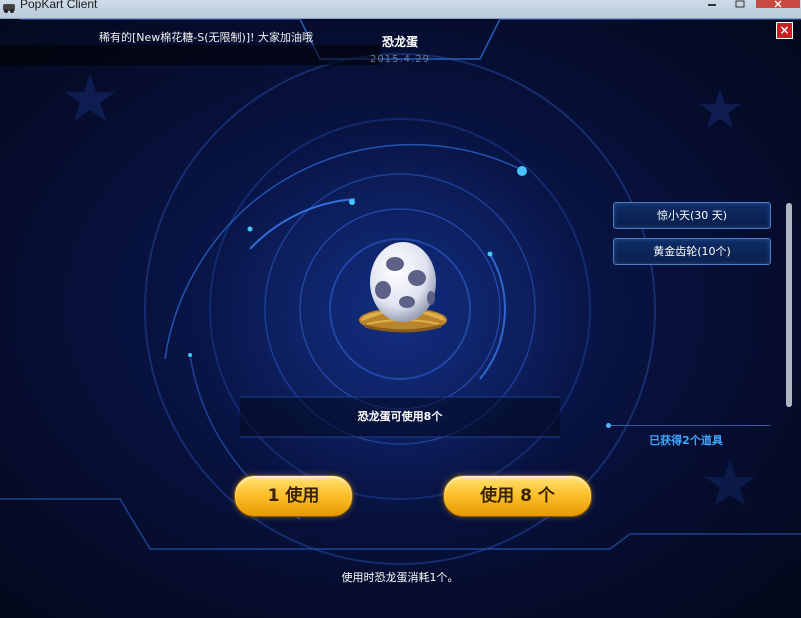  Describe the element at coordinates (403, 287) in the screenshot. I see `dinosaur-egg-icon` at that location.